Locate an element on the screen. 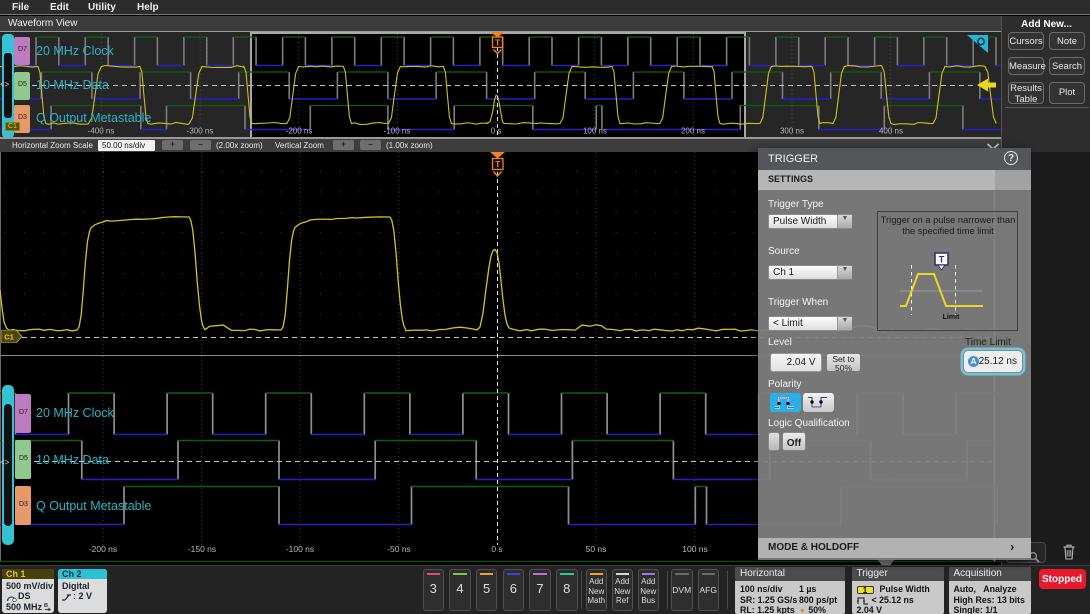 The width and height of the screenshot is (1090, 614). svg-text: 400 ns is located at coordinates (891, 131).